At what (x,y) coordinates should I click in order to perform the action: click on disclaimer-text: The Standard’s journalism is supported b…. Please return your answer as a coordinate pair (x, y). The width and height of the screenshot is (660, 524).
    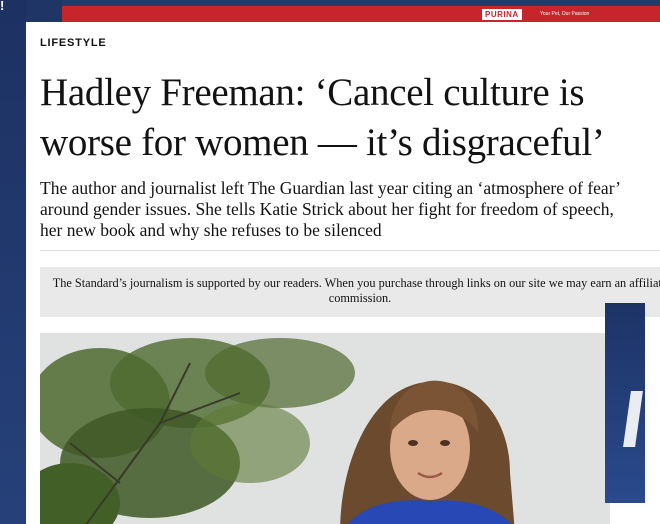
    Looking at the image, I should click on (356, 290).